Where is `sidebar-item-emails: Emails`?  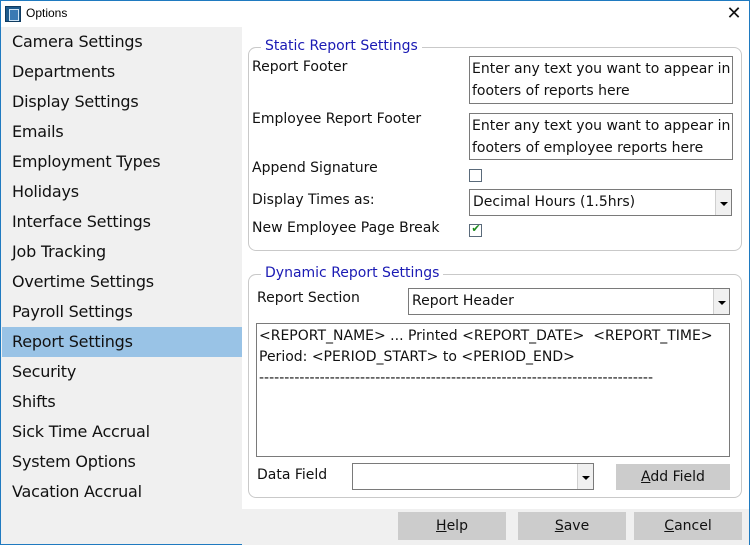 sidebar-item-emails: Emails is located at coordinates (122, 132).